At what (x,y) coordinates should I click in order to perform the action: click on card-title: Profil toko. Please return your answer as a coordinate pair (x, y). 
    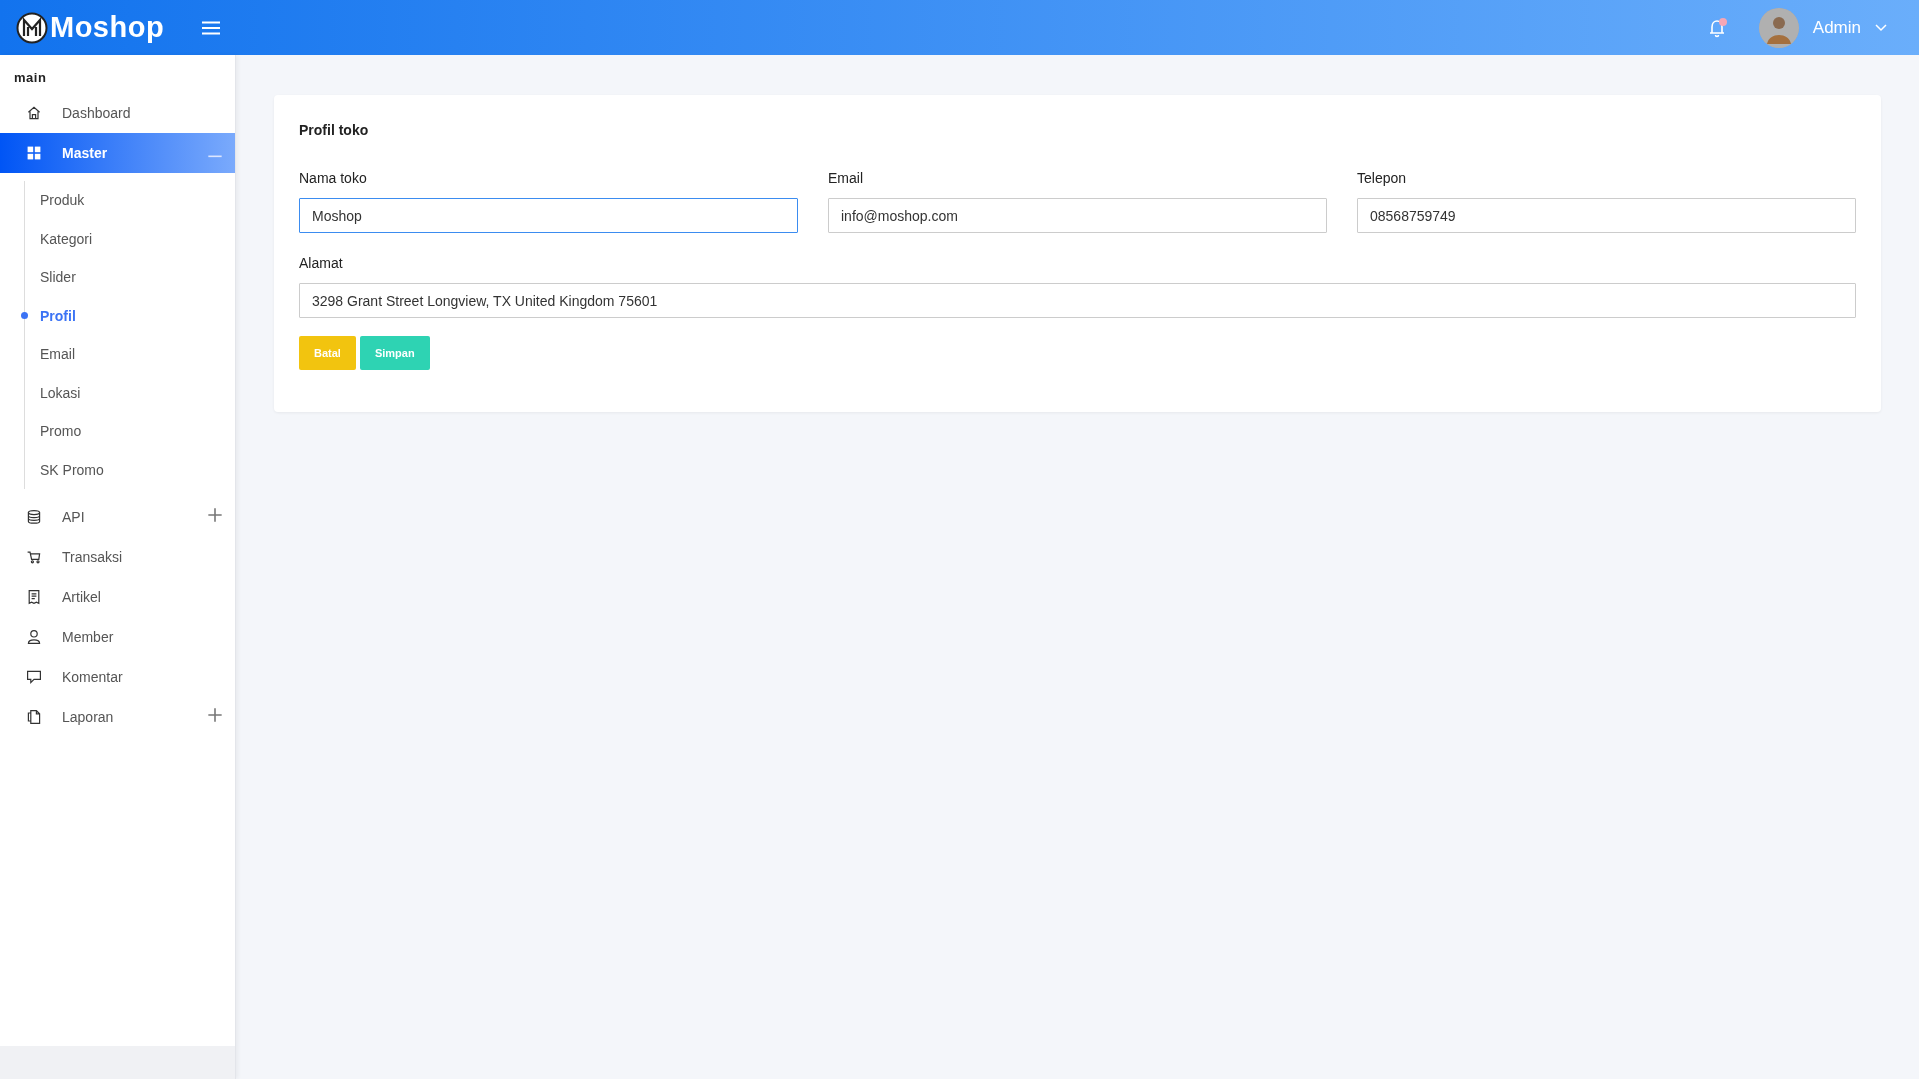
    Looking at the image, I should click on (334, 130).